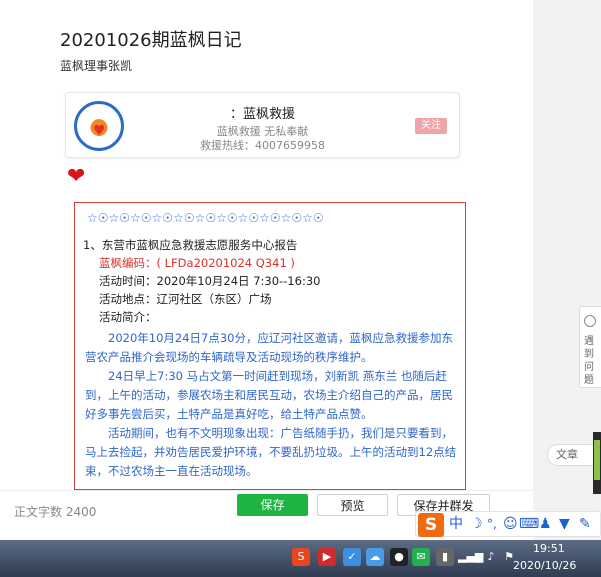 Image resolution: width=601 pixels, height=577 pixels. What do you see at coordinates (585, 524) in the screenshot?
I see `wrench-icon: ✎` at bounding box center [585, 524].